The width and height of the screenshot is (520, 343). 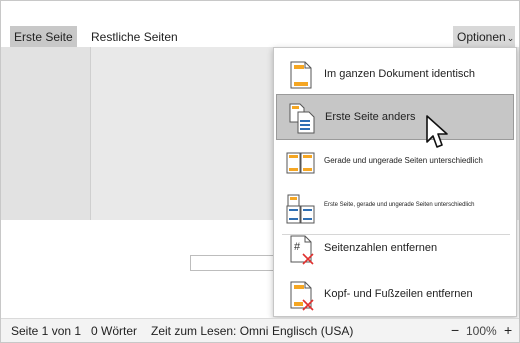 I want to click on zoom-level: 100%, so click(x=481, y=331).